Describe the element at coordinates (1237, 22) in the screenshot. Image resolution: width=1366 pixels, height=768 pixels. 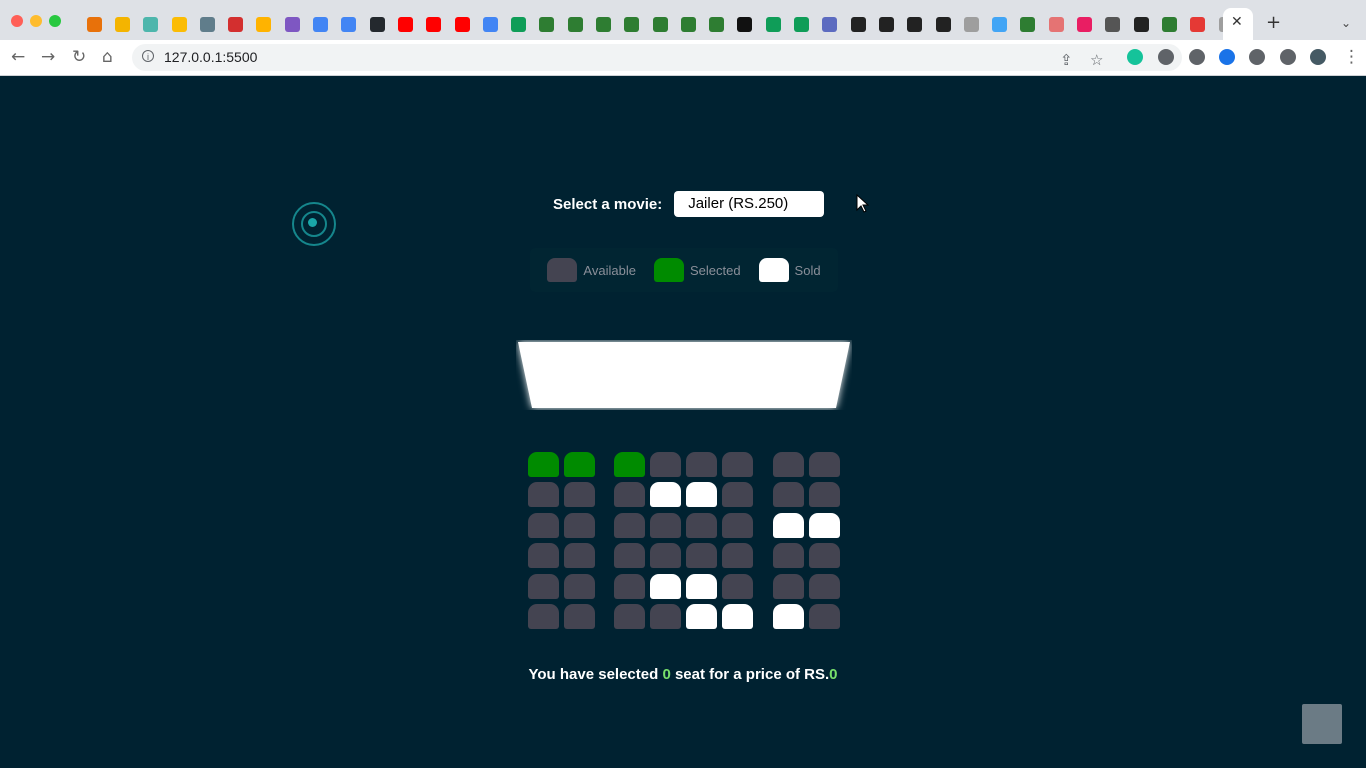
I see `close-tab-icon: ✕` at that location.